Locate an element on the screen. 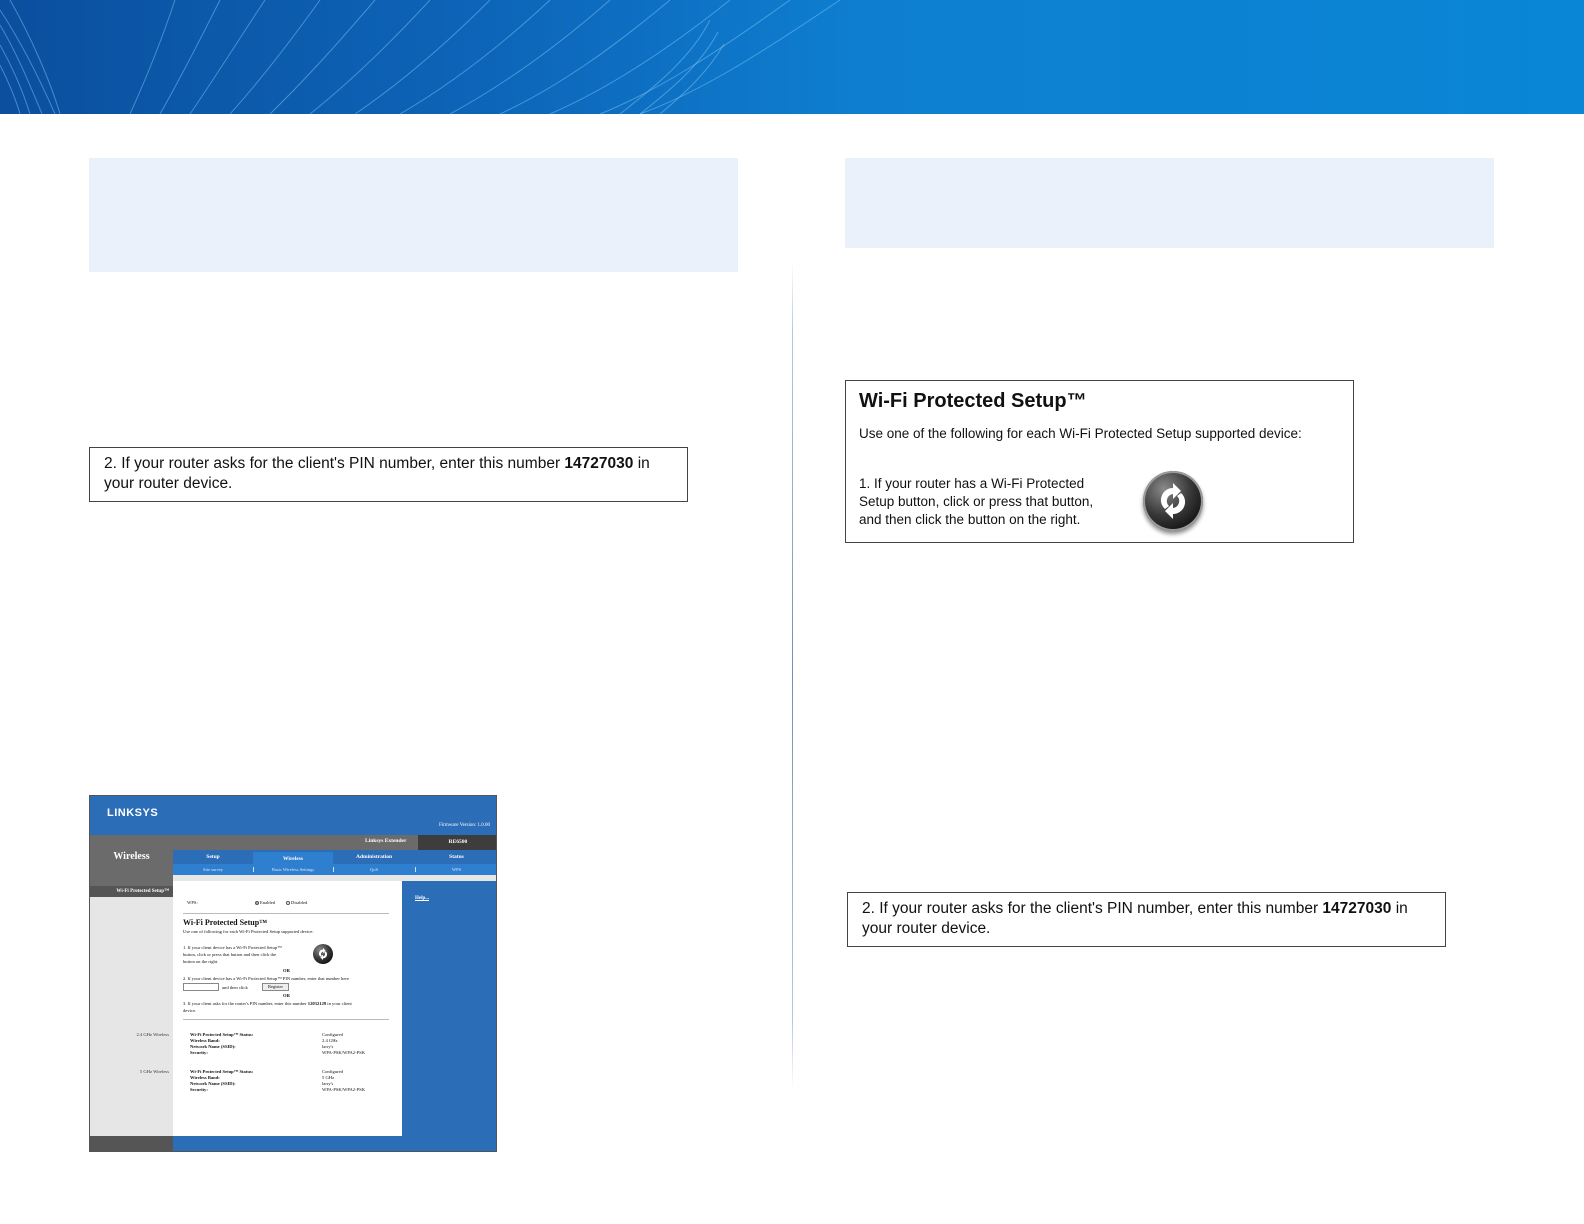 Image resolution: width=1584 pixels, height=1224 pixels. subtab-site-survey: Site survey is located at coordinates (213, 869).